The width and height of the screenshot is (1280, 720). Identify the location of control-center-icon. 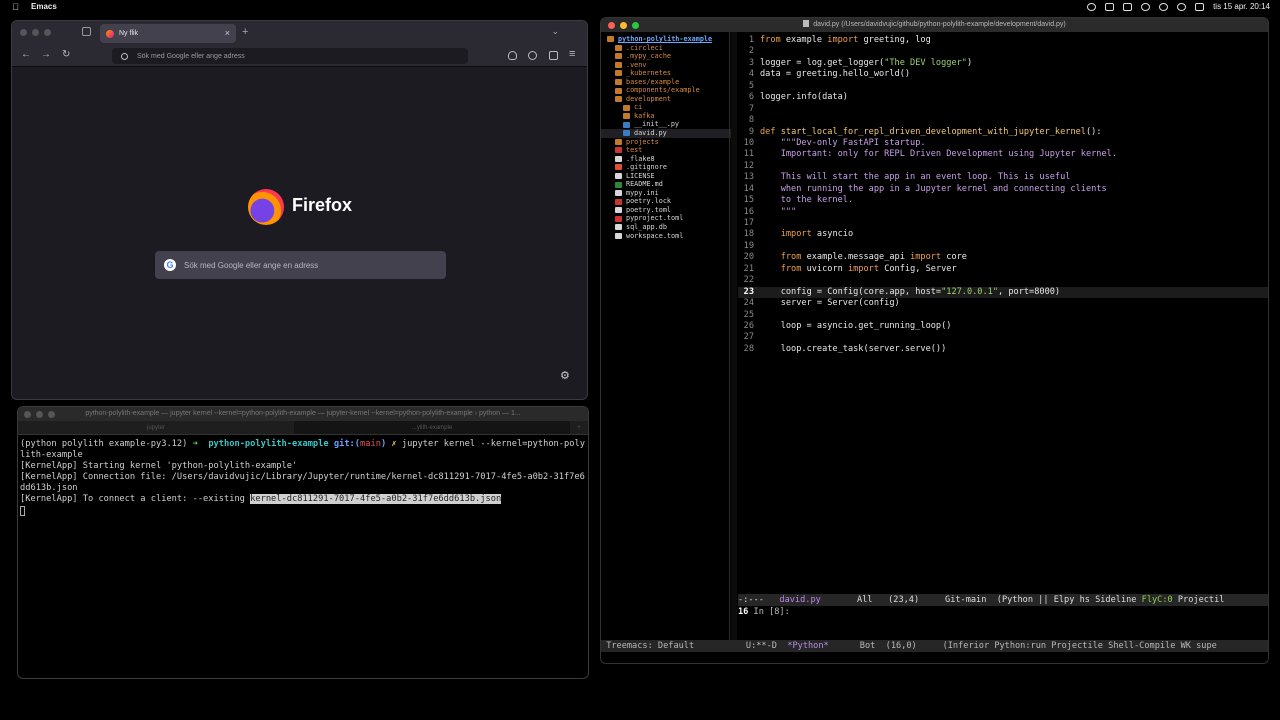
(1200, 6).